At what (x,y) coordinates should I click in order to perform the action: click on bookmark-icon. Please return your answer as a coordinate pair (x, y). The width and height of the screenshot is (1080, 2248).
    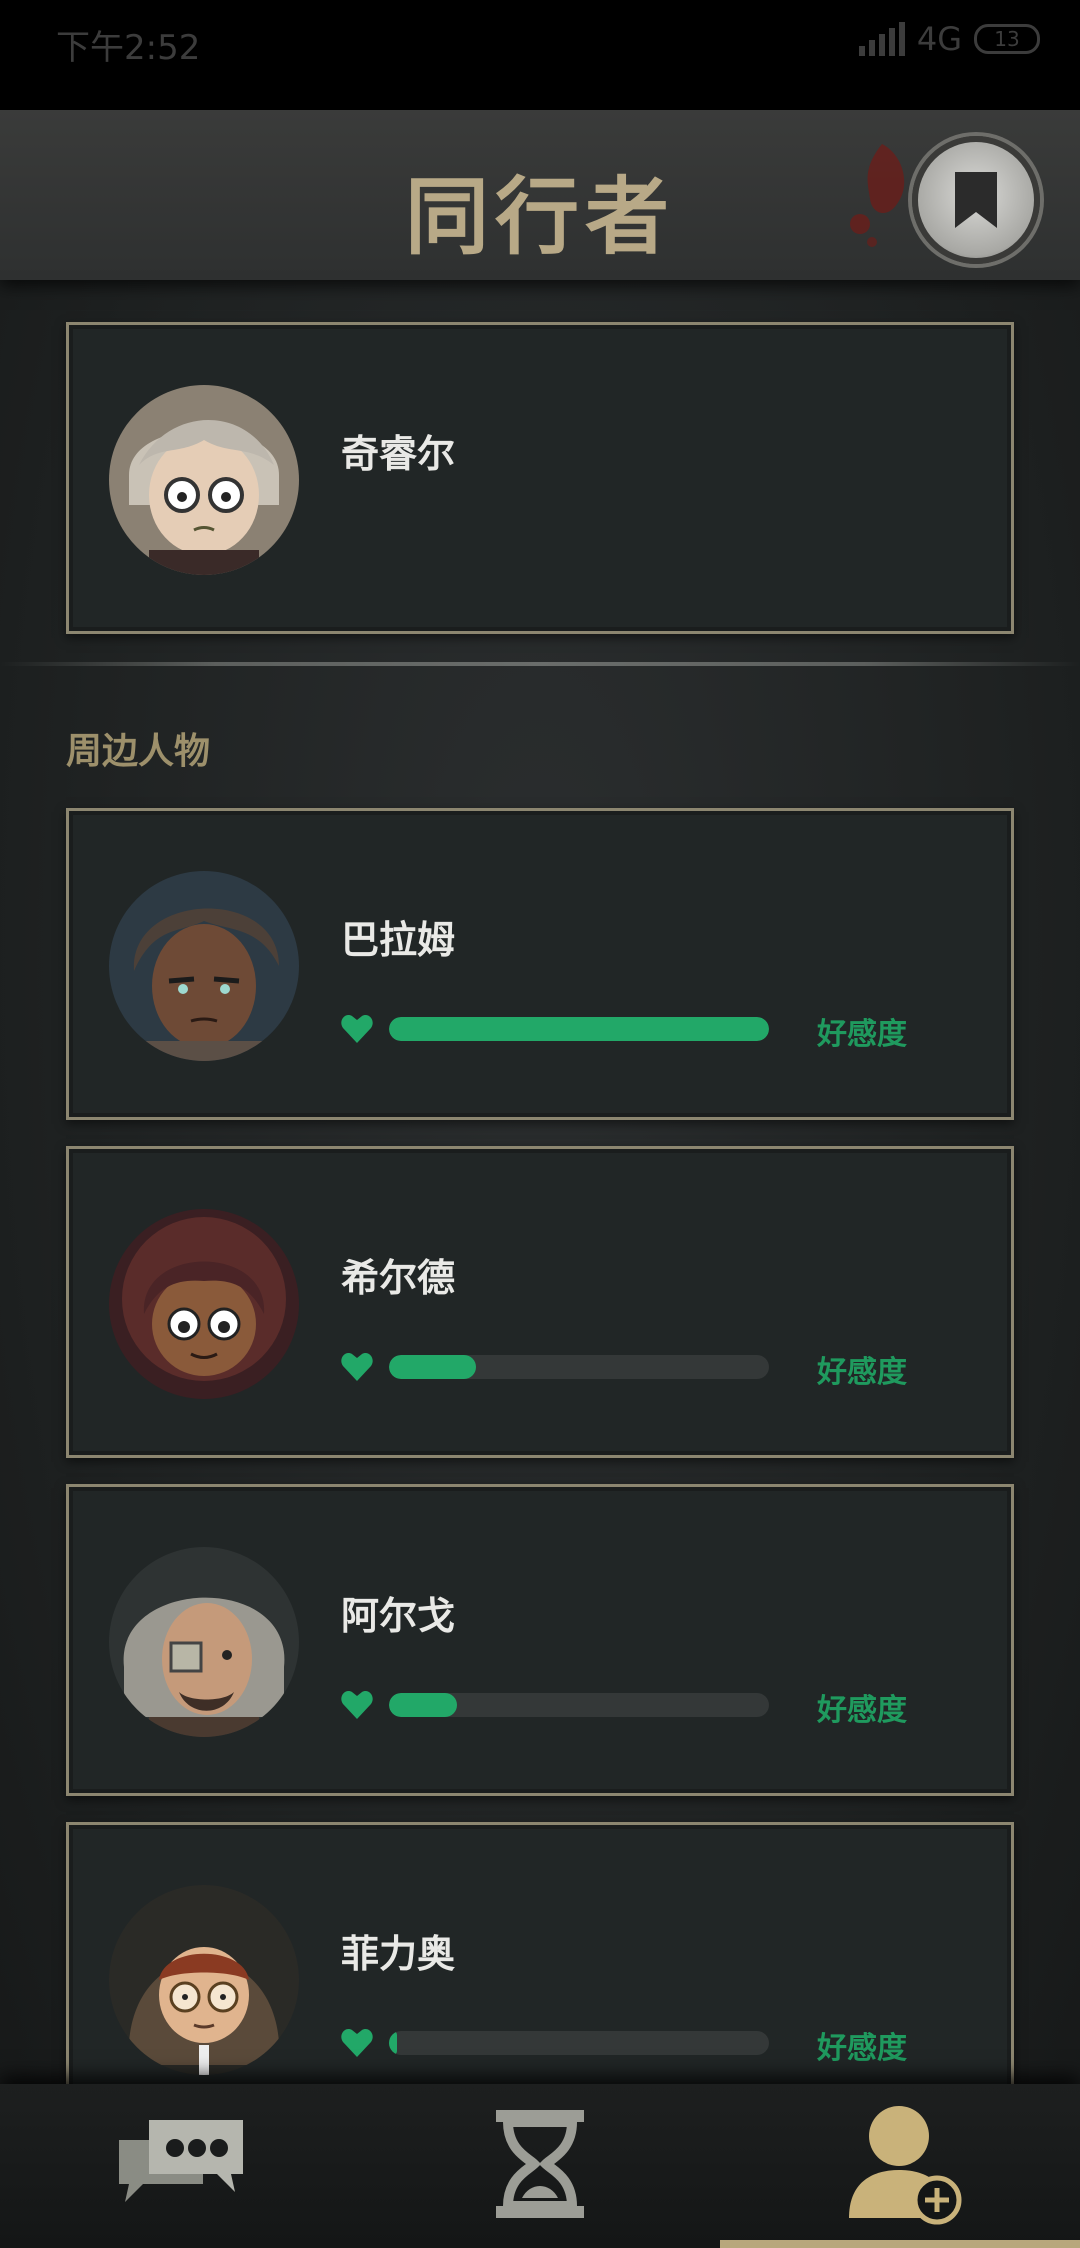
    Looking at the image, I should click on (976, 200).